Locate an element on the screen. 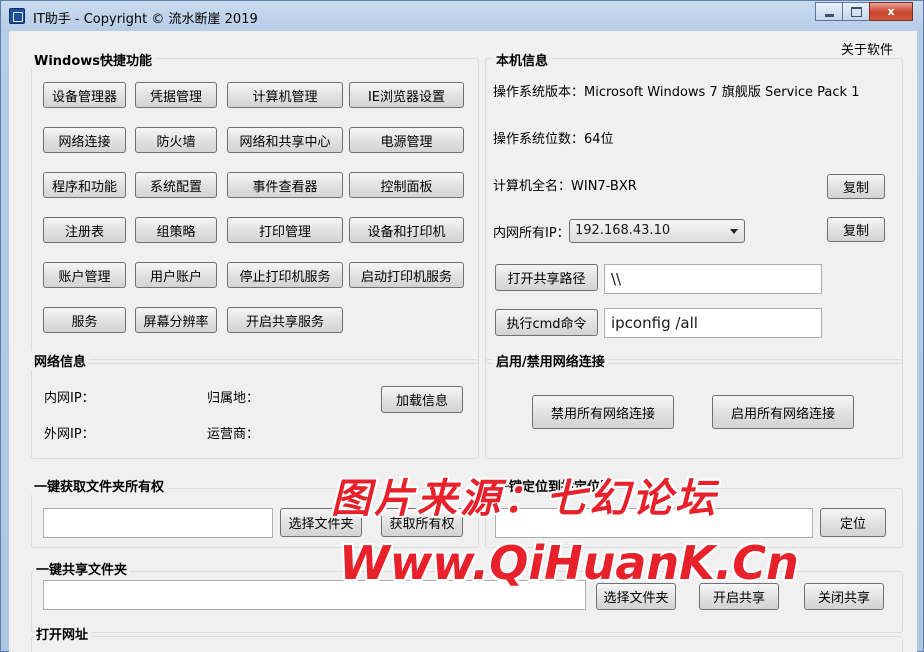 The image size is (924, 652). enable-network-button: 启用所有网络连接 is located at coordinates (783, 412).